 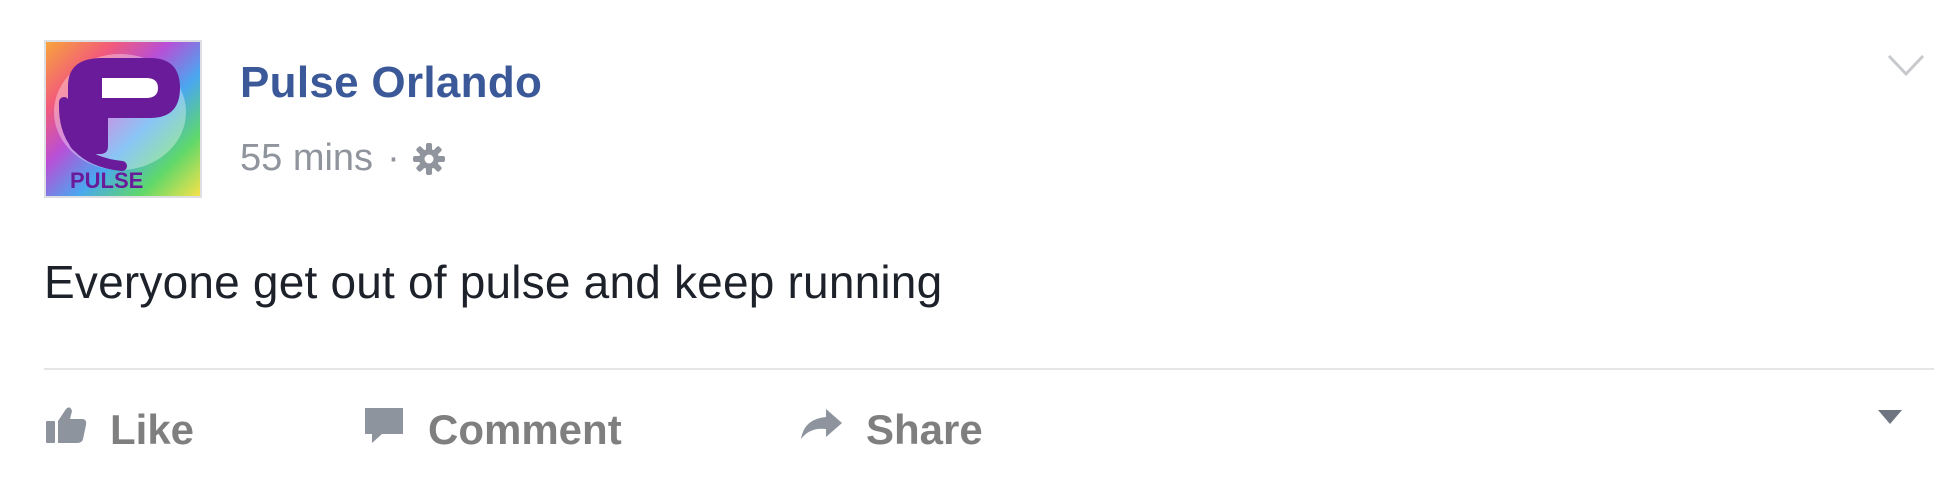 What do you see at coordinates (152, 429) in the screenshot?
I see `like-label: Like` at bounding box center [152, 429].